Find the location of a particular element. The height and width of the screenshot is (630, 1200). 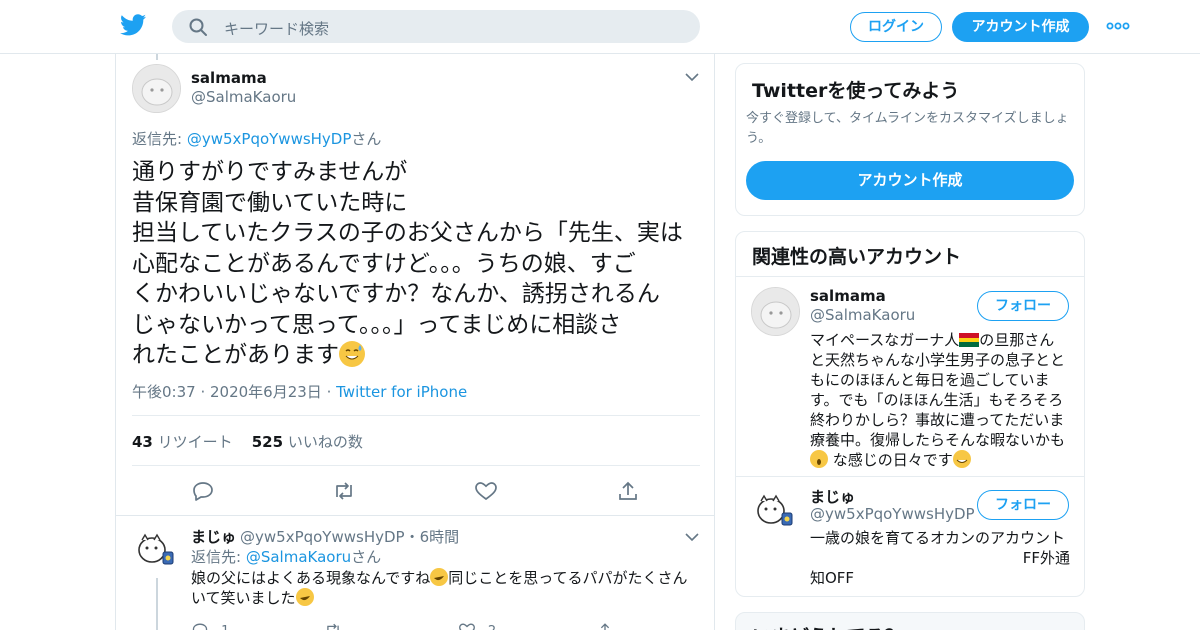

top-bar: キーワード検索 ログイン アカウント作成 is located at coordinates (600, 27).